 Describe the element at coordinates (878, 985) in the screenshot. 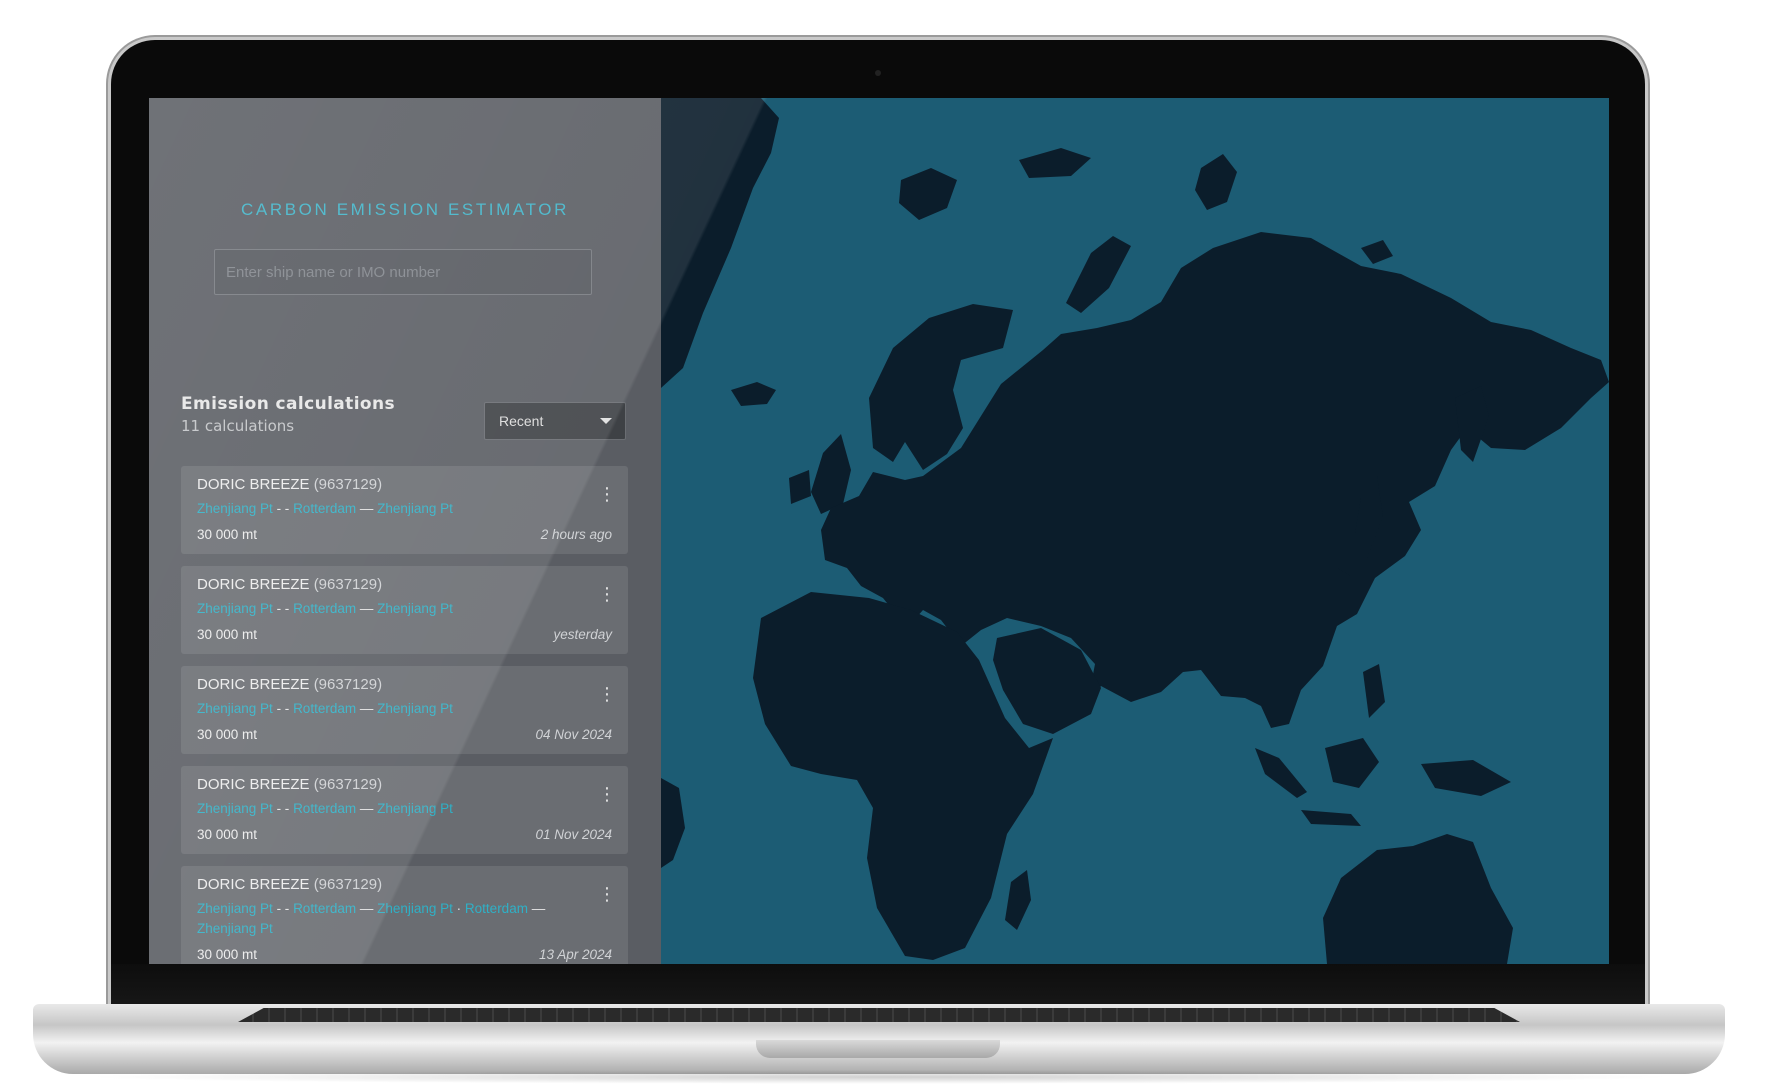

I see `laptop-bottom-bezel` at that location.